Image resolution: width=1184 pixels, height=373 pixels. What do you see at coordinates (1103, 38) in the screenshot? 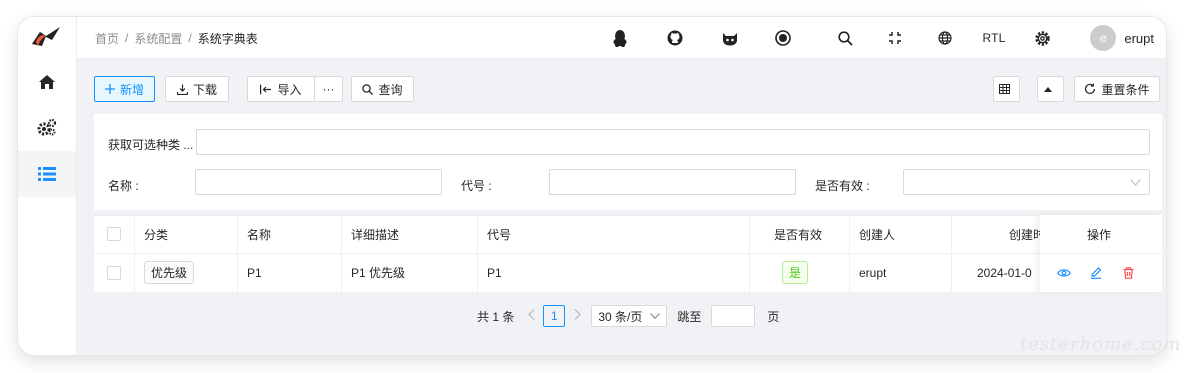
I see `avatar: e` at bounding box center [1103, 38].